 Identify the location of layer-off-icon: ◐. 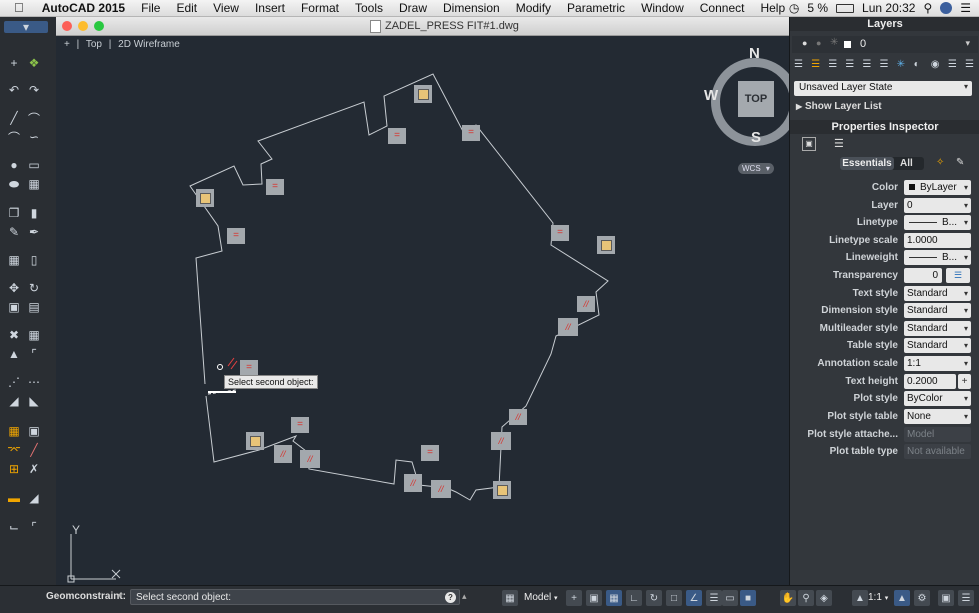
(920, 66).